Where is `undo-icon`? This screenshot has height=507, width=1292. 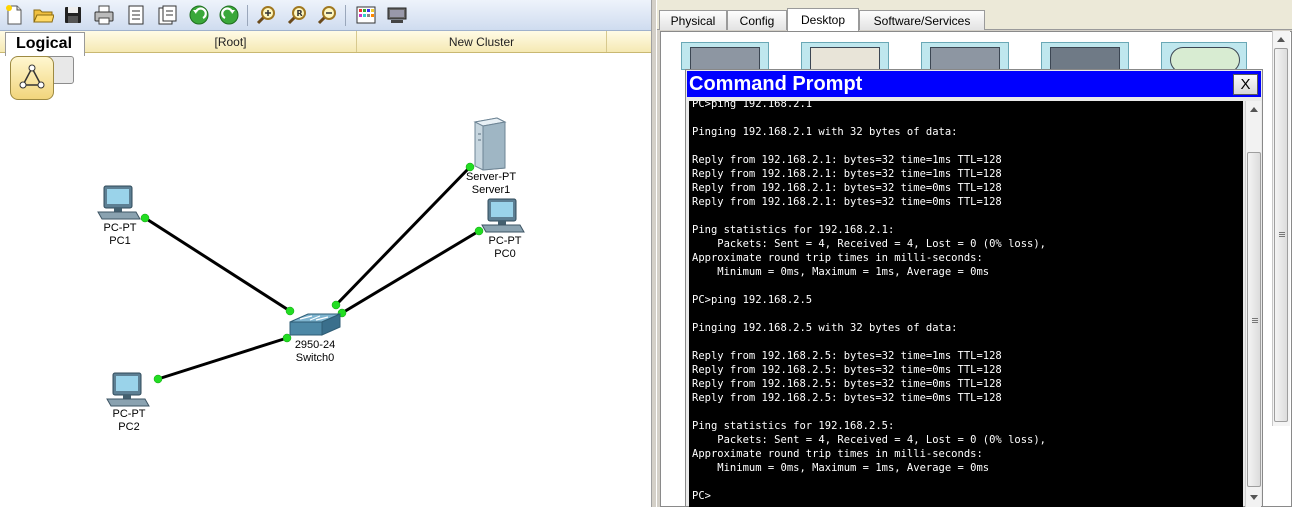
undo-icon is located at coordinates (199, 15).